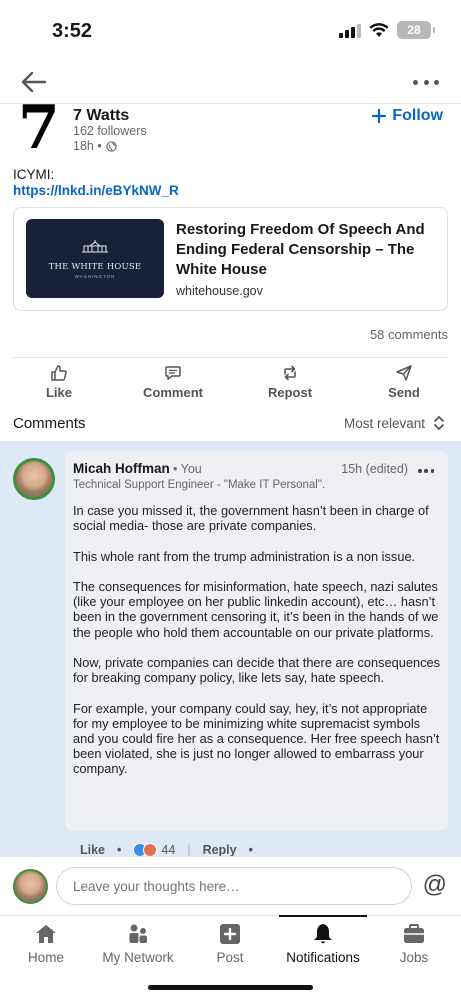  Describe the element at coordinates (121, 468) in the screenshot. I see `commenter-name: Micah Hoffman` at that location.